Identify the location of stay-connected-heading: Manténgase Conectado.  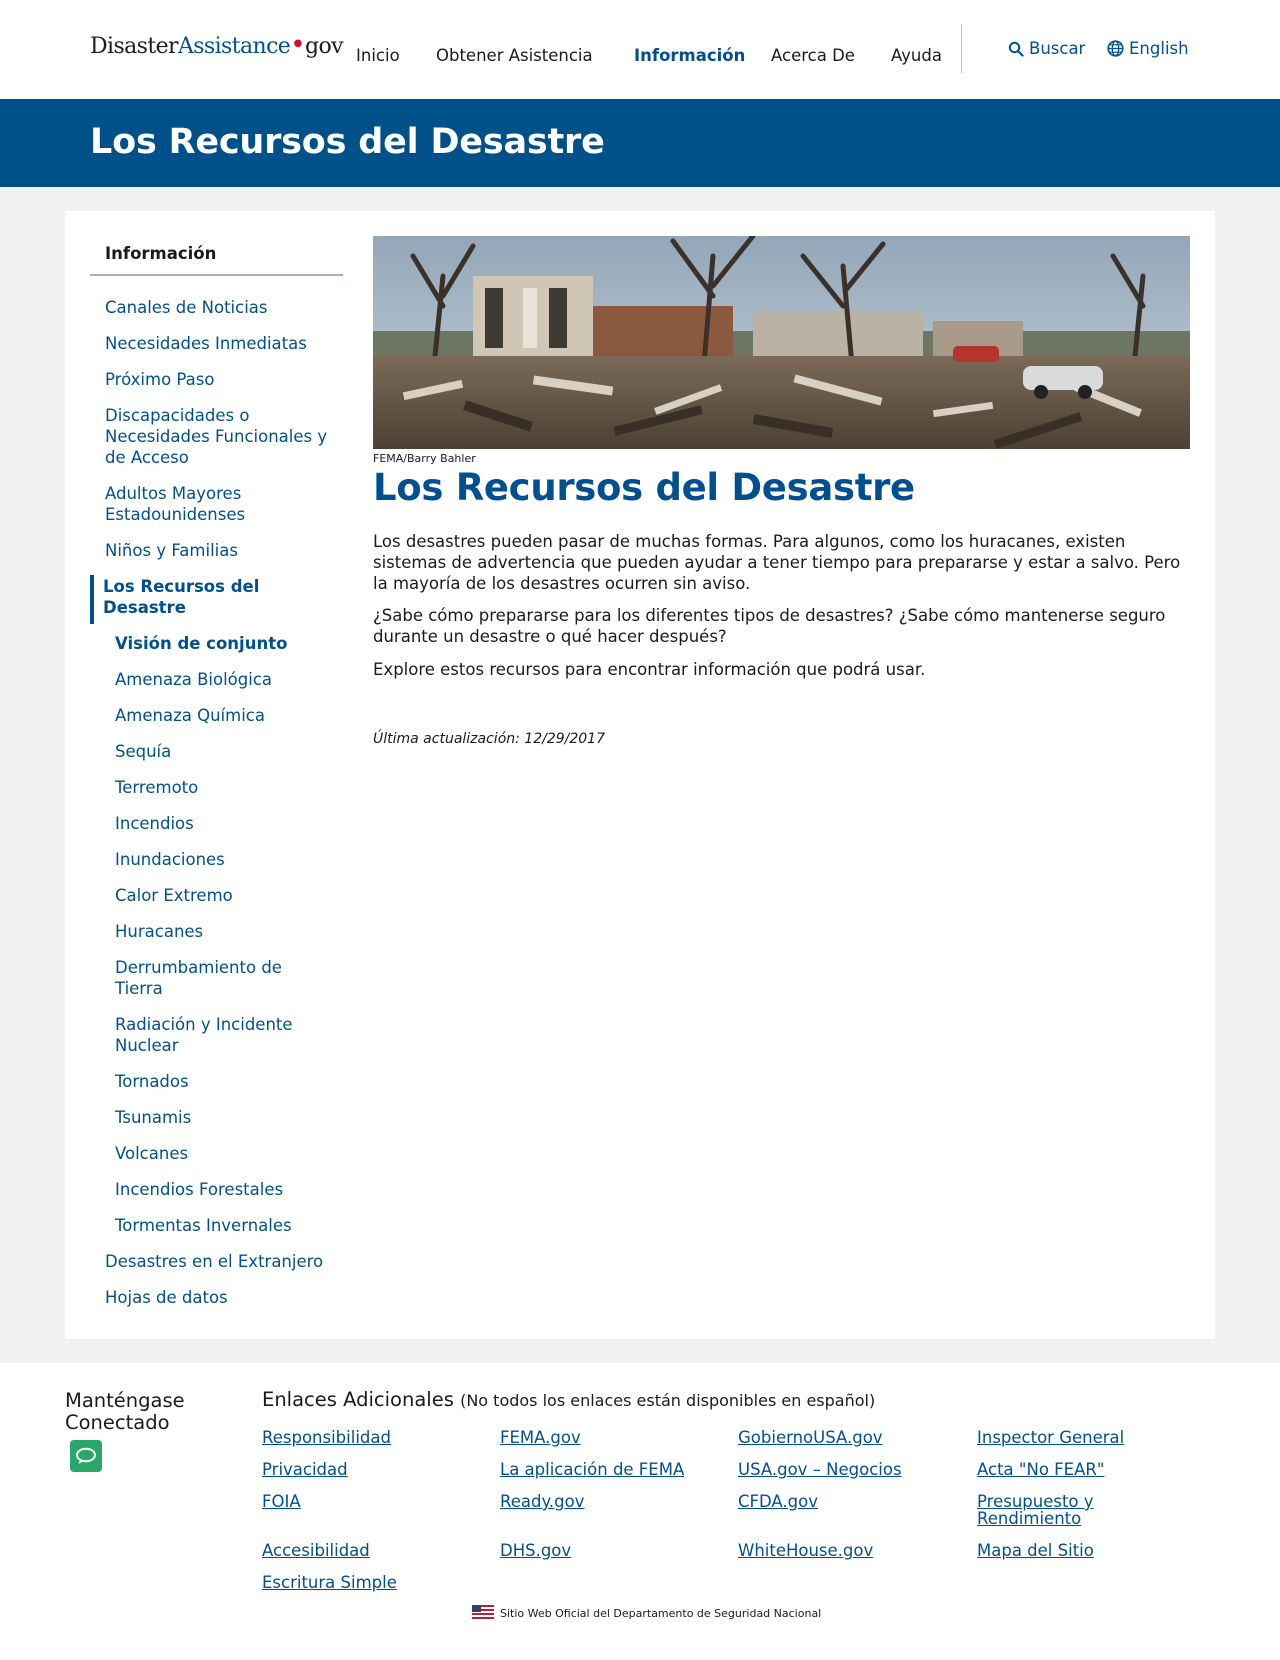
(125, 1412).